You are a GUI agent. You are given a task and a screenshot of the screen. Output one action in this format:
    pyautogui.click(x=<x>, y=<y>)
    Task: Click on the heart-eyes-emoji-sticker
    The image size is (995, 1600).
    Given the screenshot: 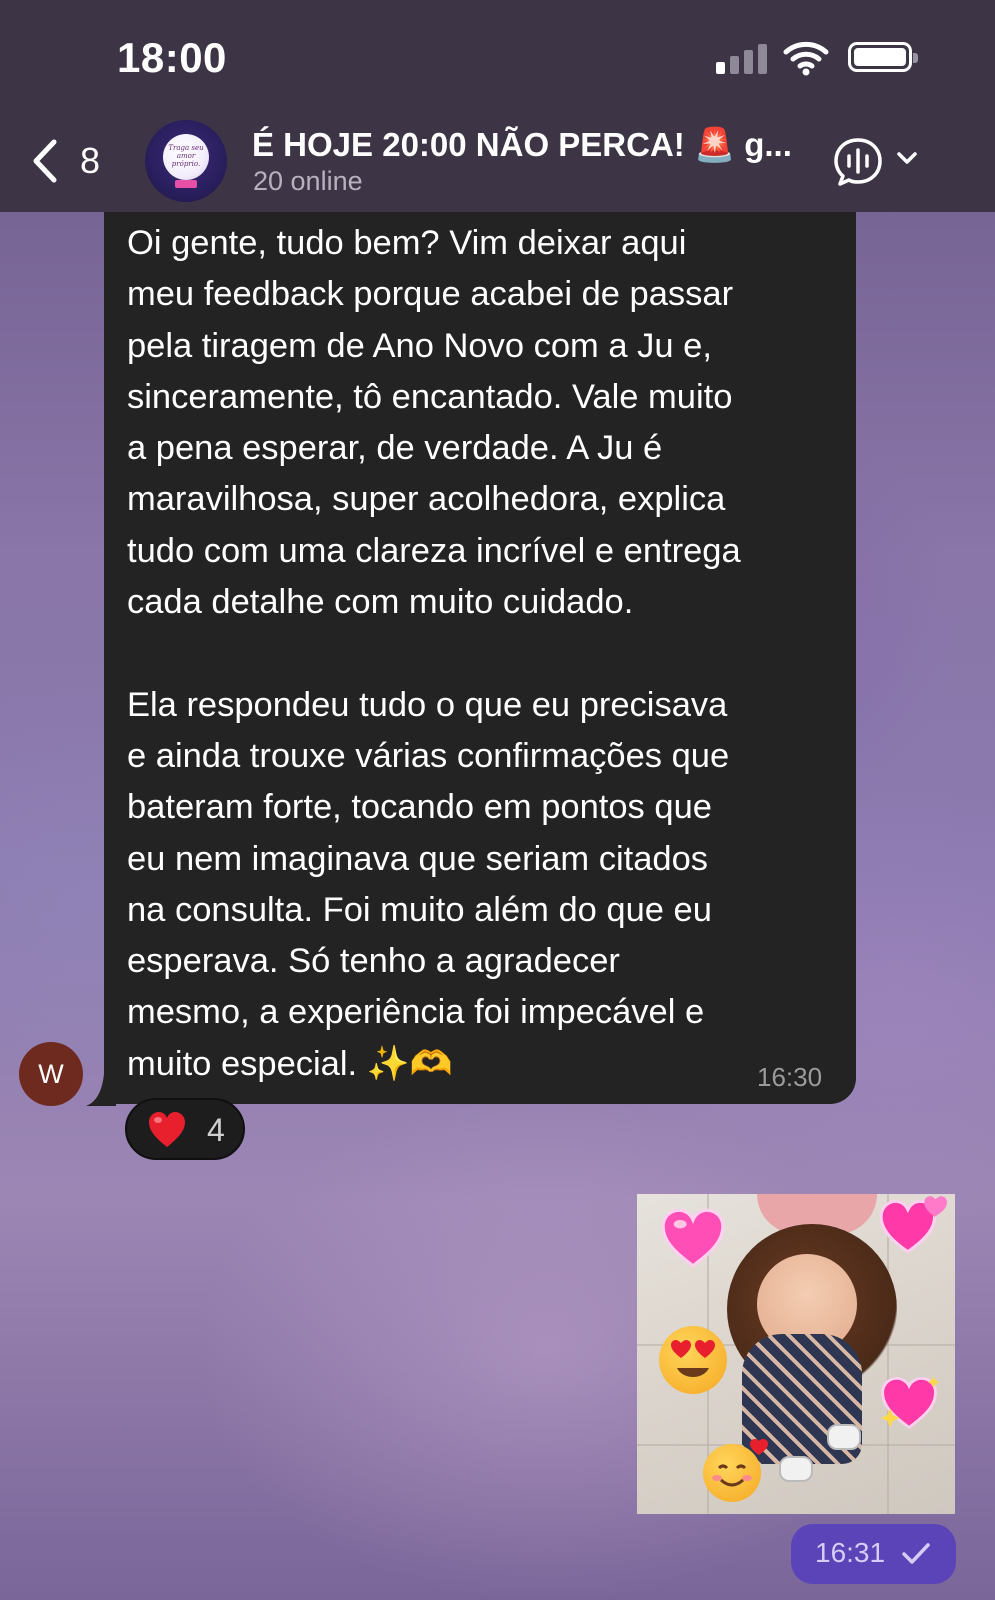 What is the action you would take?
    pyautogui.click(x=693, y=1360)
    